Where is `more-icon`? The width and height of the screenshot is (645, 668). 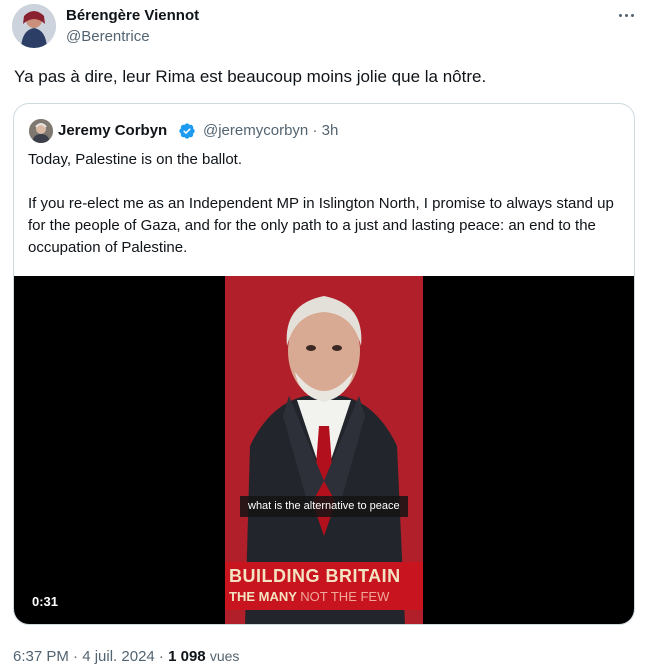
more-icon is located at coordinates (626, 15).